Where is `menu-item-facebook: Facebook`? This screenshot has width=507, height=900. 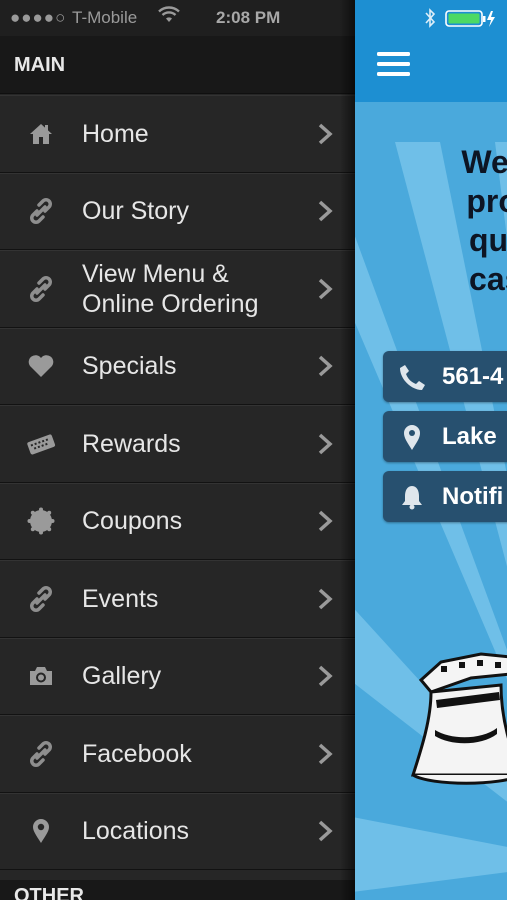
menu-item-facebook: Facebook is located at coordinates (177, 754).